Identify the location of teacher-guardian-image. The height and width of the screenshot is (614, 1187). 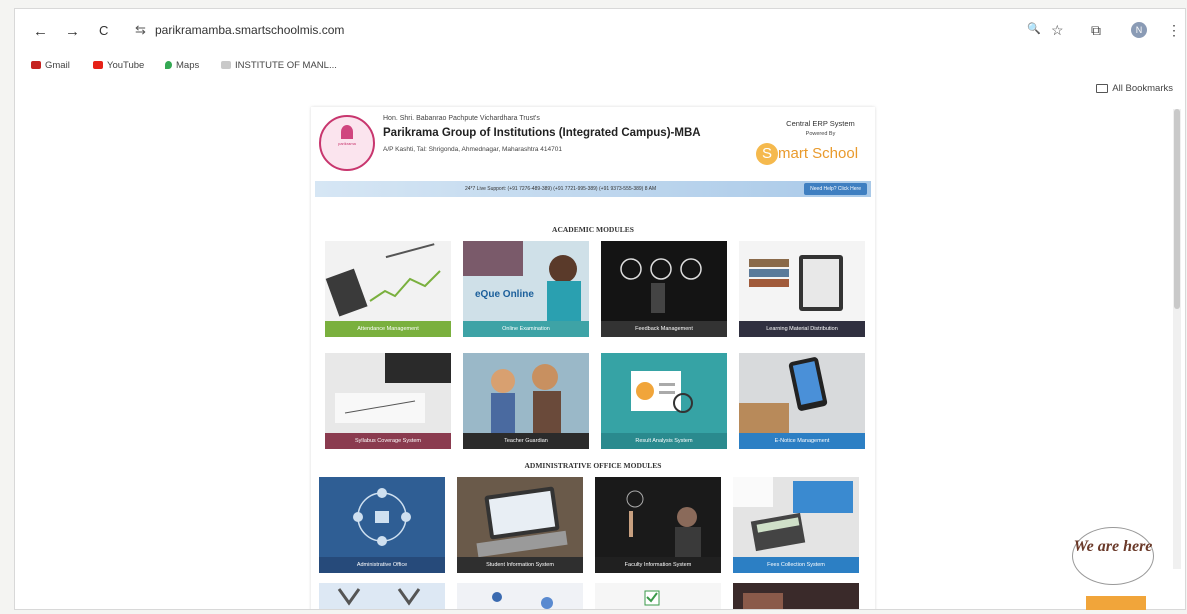
(526, 393).